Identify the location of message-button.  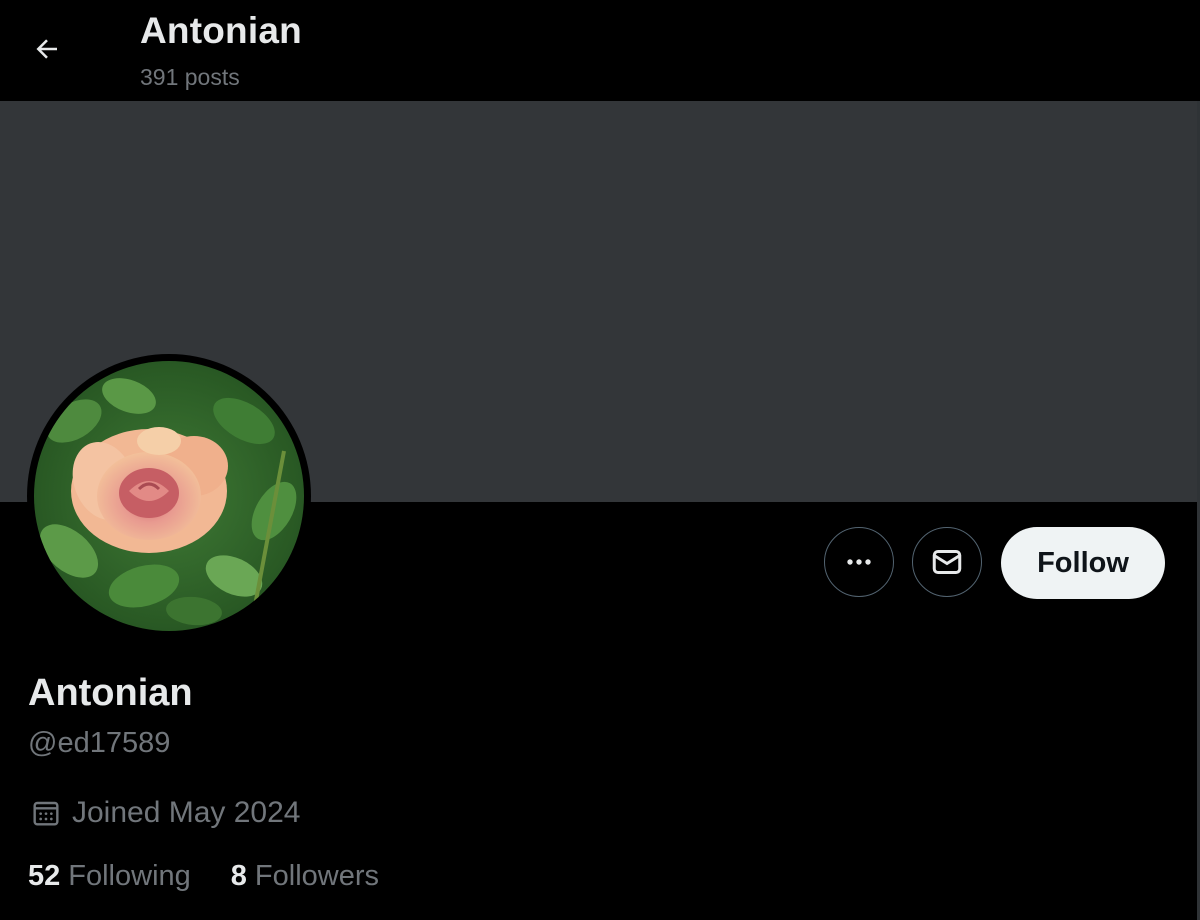
(947, 562).